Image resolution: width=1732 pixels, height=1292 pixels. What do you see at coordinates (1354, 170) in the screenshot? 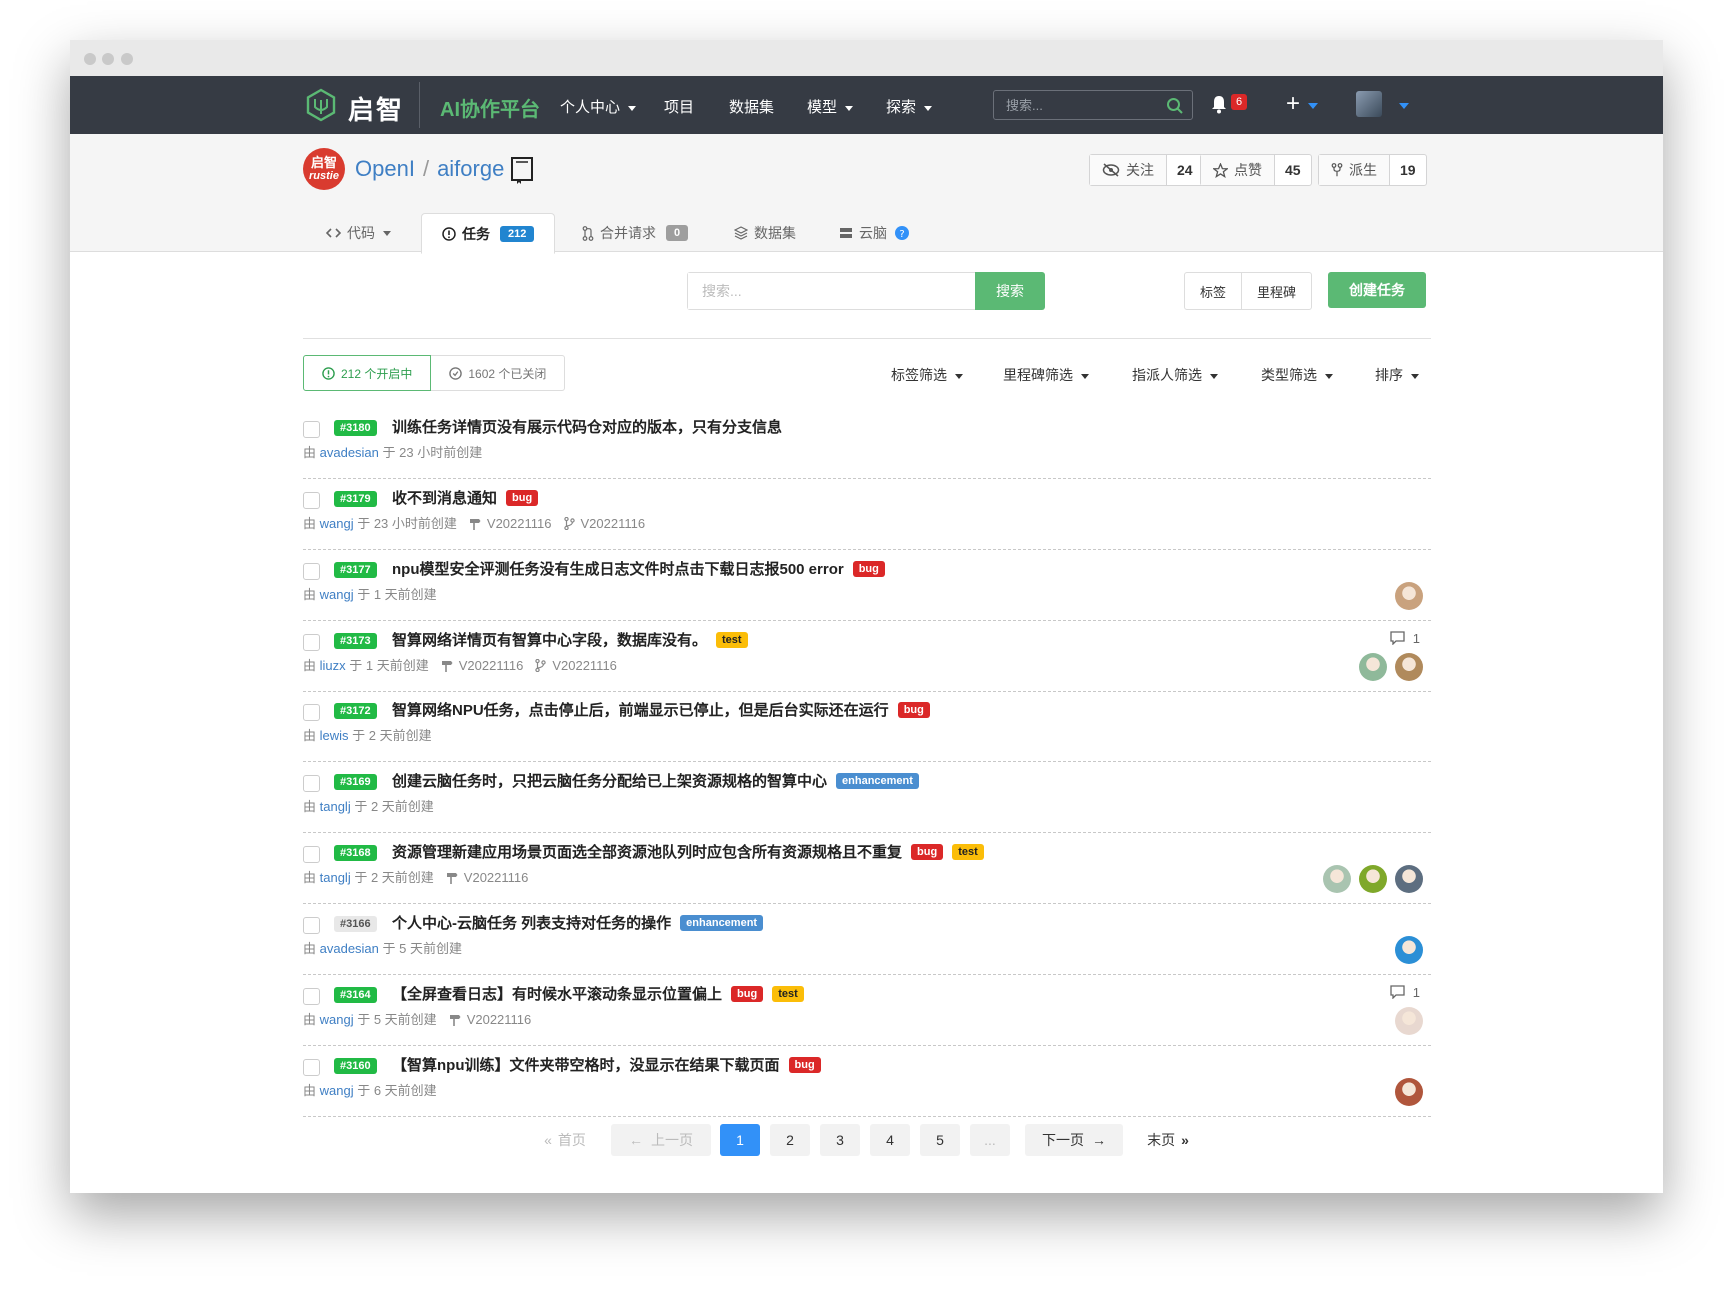
I see `fork-button: 派生` at bounding box center [1354, 170].